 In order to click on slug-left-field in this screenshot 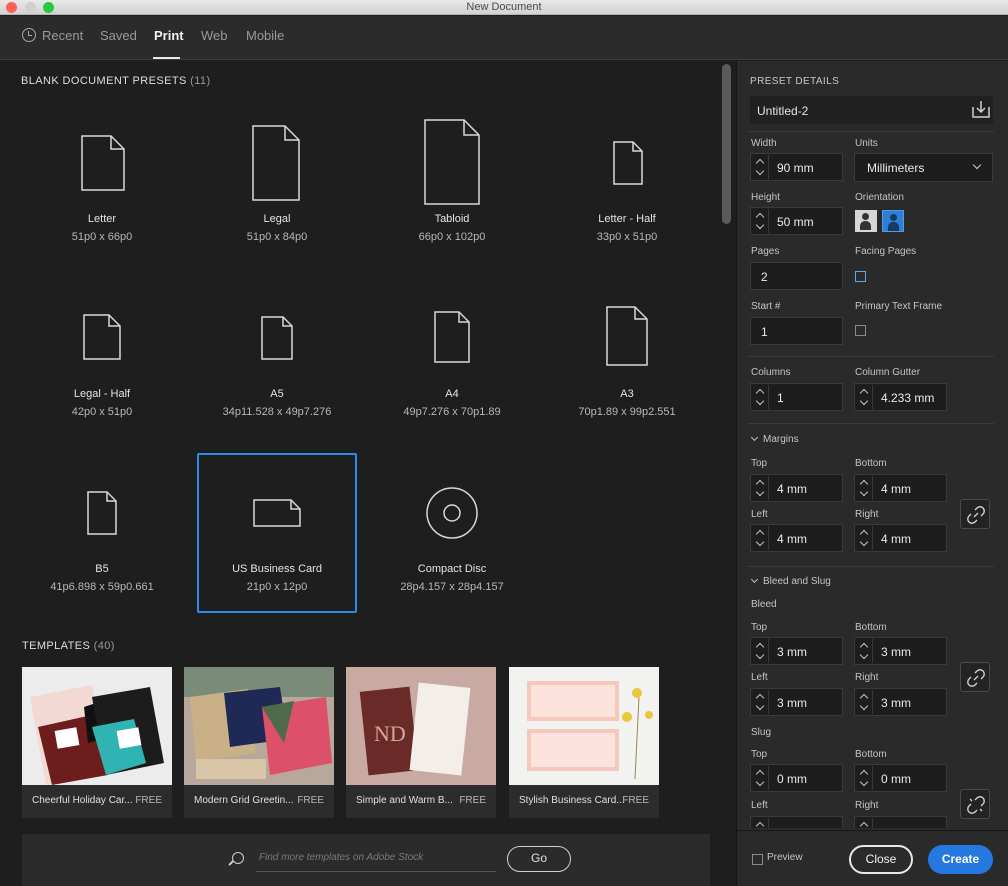, I will do `click(796, 822)`.